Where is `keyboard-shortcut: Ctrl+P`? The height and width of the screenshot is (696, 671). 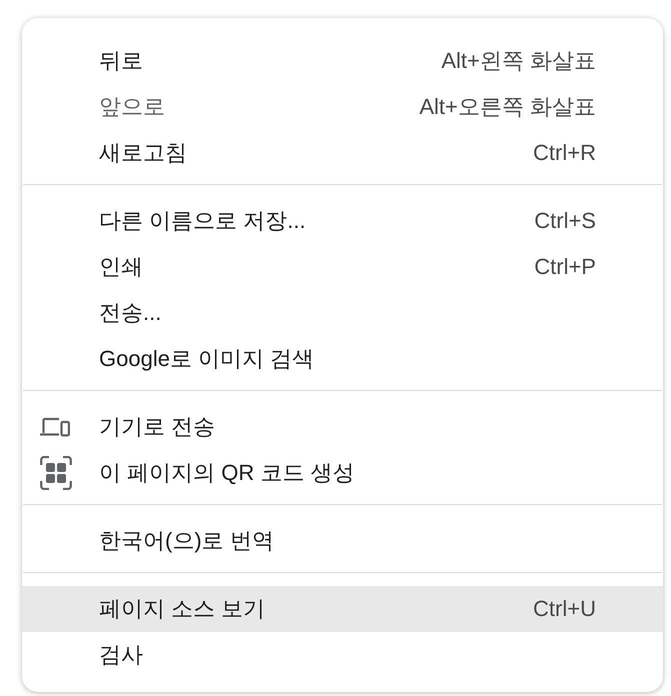
keyboard-shortcut: Ctrl+P is located at coordinates (565, 267).